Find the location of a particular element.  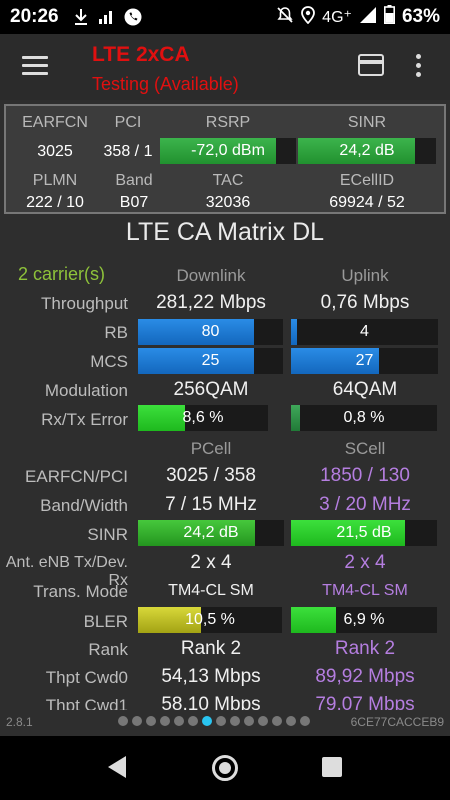

ecellid-label: ECellID is located at coordinates (367, 180).